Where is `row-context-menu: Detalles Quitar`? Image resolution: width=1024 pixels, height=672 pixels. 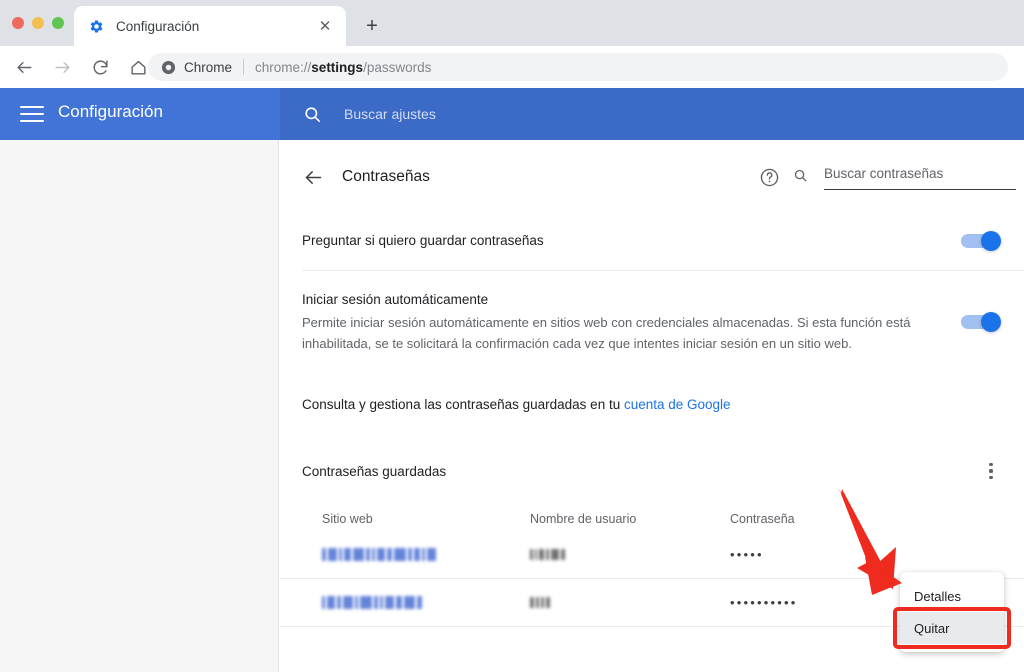 row-context-menu: Detalles Quitar is located at coordinates (952, 612).